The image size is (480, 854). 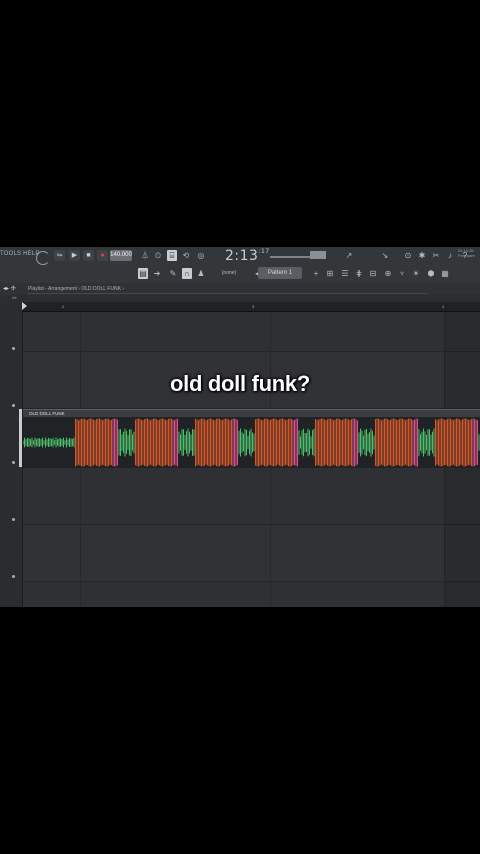 What do you see at coordinates (290, 257) in the screenshot?
I see `cpu-meter-line` at bounding box center [290, 257].